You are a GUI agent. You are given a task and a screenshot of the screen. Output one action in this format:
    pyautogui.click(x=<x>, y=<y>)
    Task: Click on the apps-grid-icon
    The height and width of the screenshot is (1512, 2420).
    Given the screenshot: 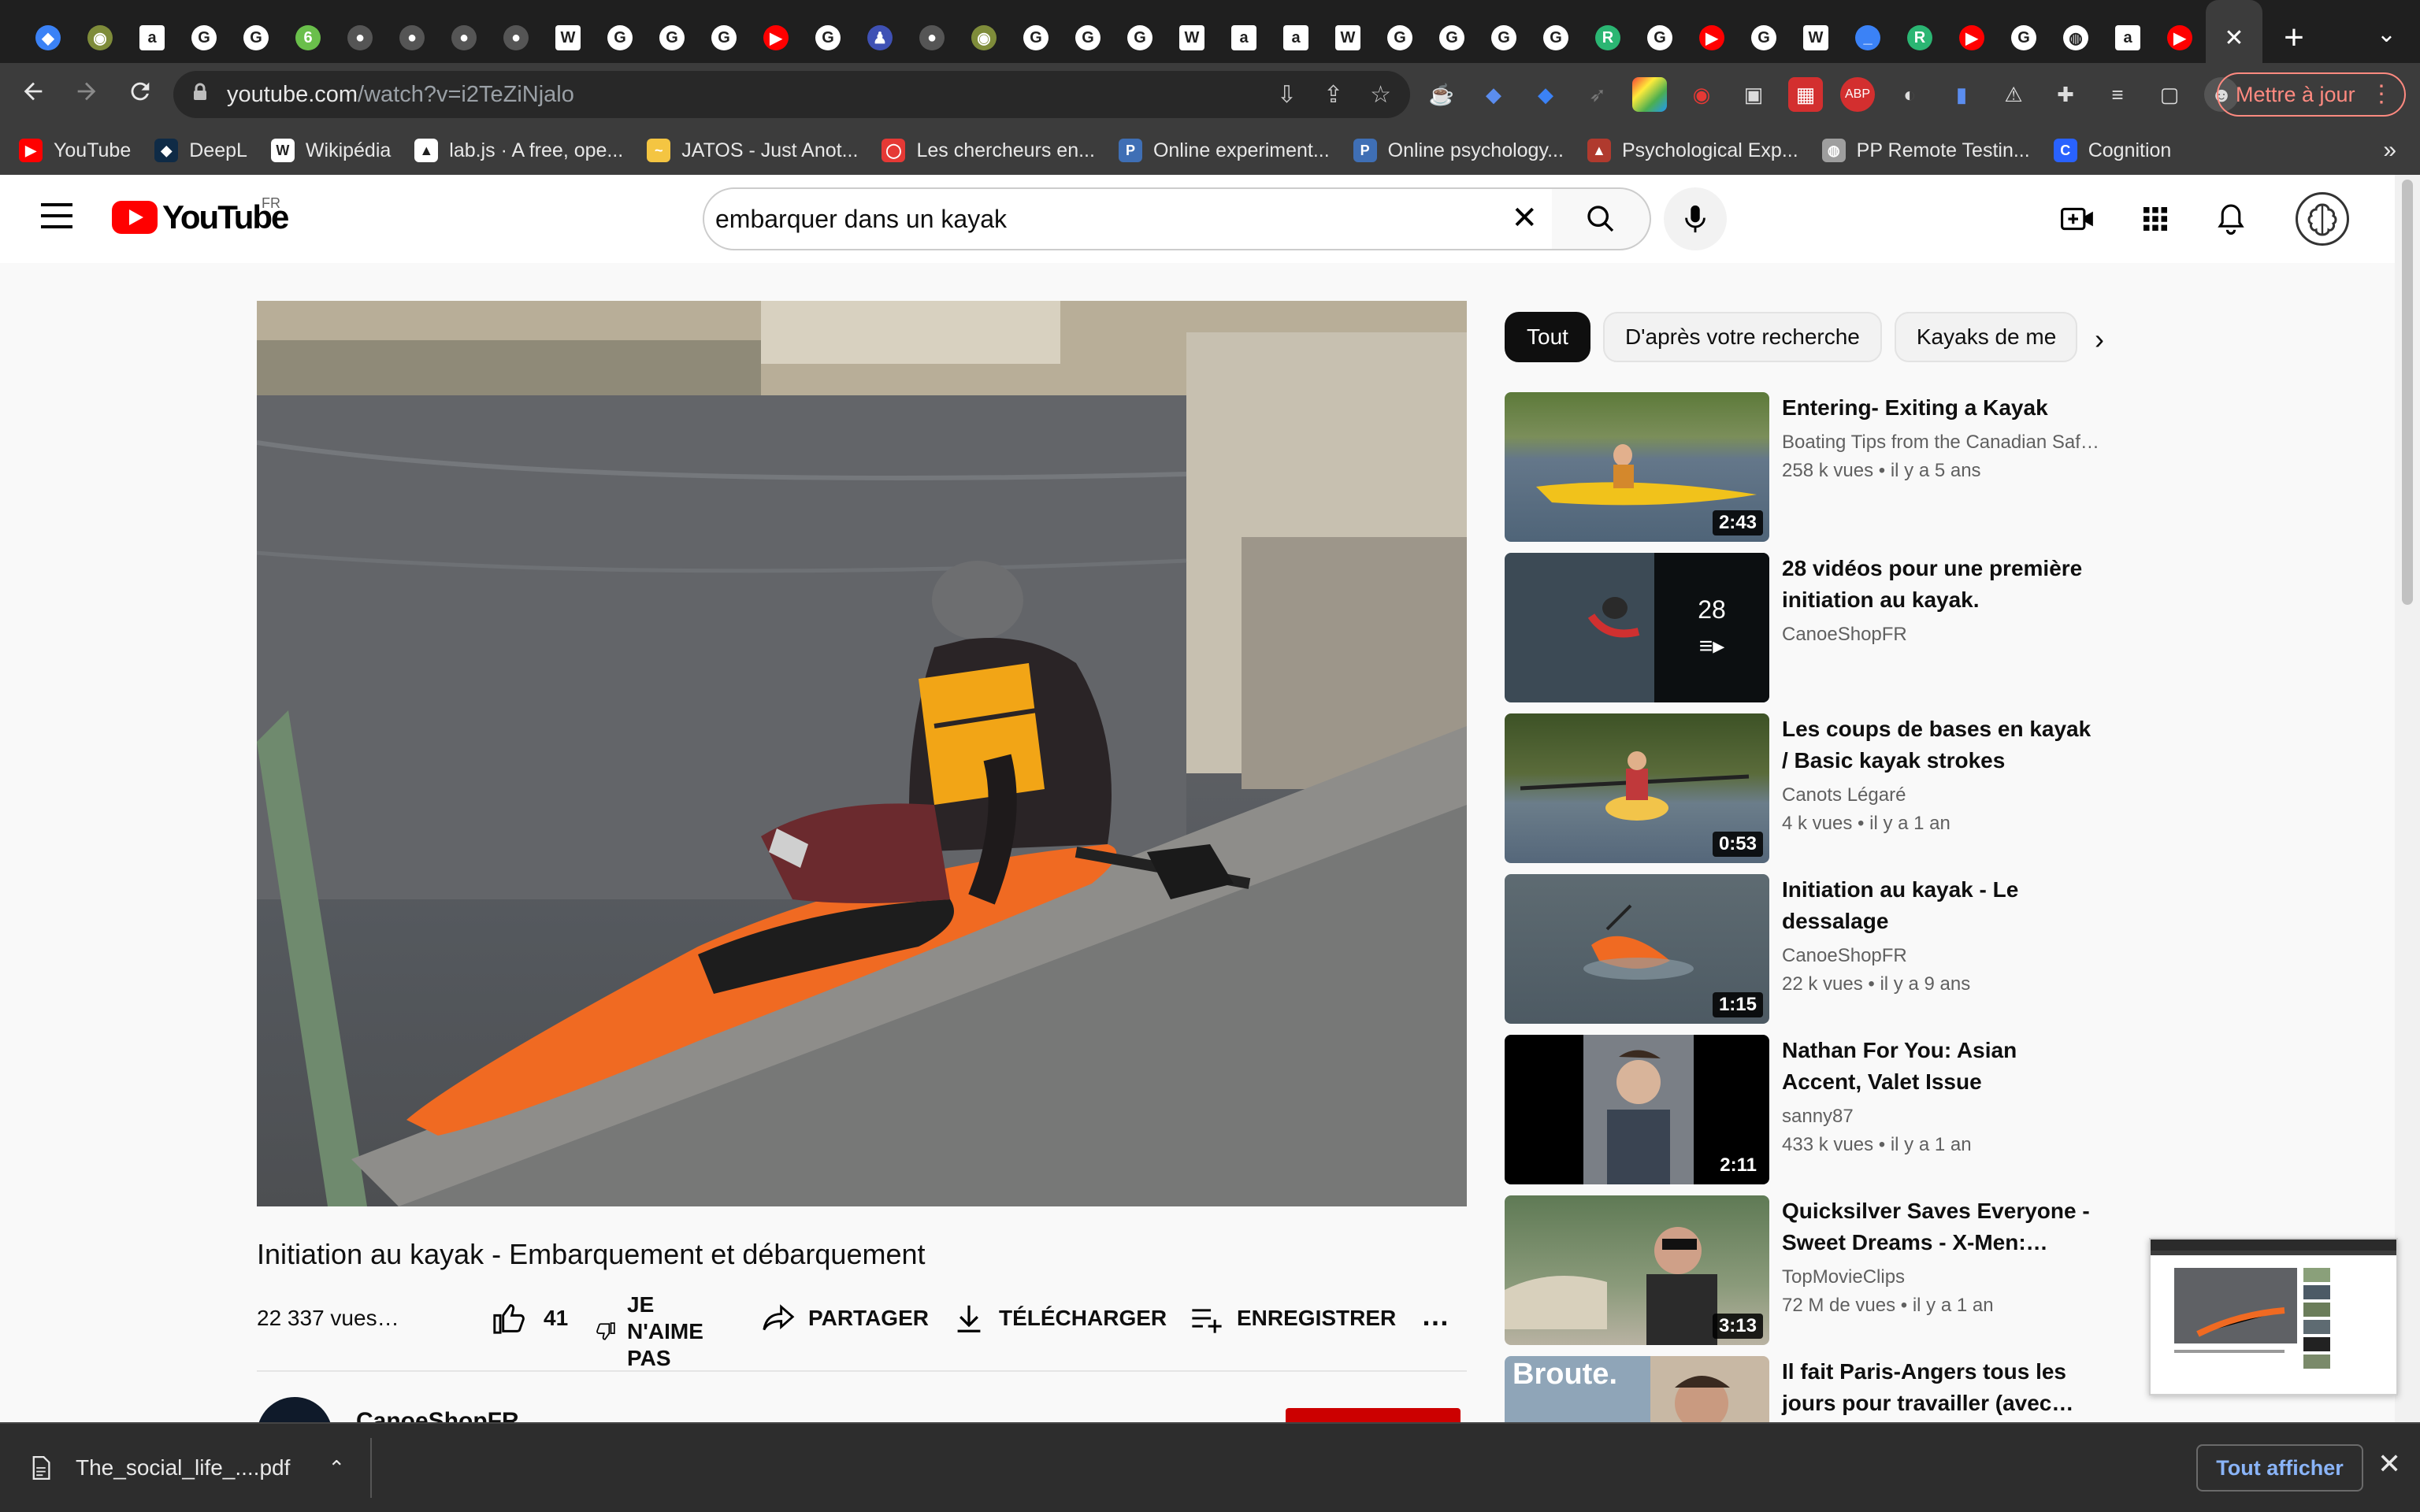 What is the action you would take?
    pyautogui.click(x=2155, y=219)
    